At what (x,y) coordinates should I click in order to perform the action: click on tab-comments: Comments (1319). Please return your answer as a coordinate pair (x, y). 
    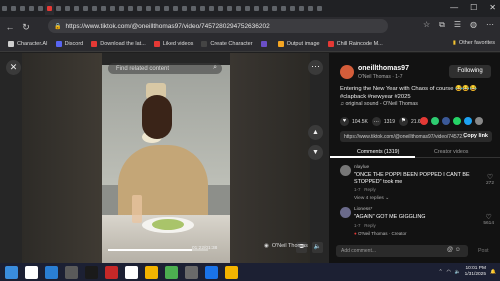
    Looking at the image, I should click on (378, 152).